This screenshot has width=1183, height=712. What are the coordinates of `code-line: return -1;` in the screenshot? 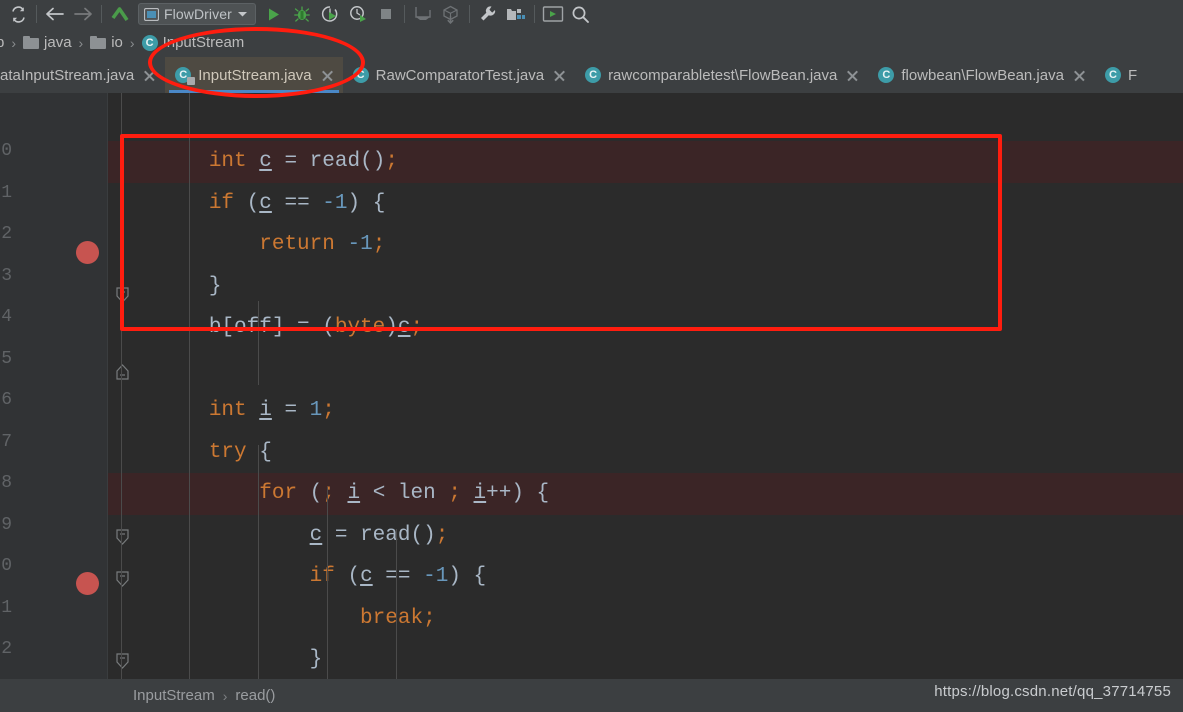 It's located at (645, 245).